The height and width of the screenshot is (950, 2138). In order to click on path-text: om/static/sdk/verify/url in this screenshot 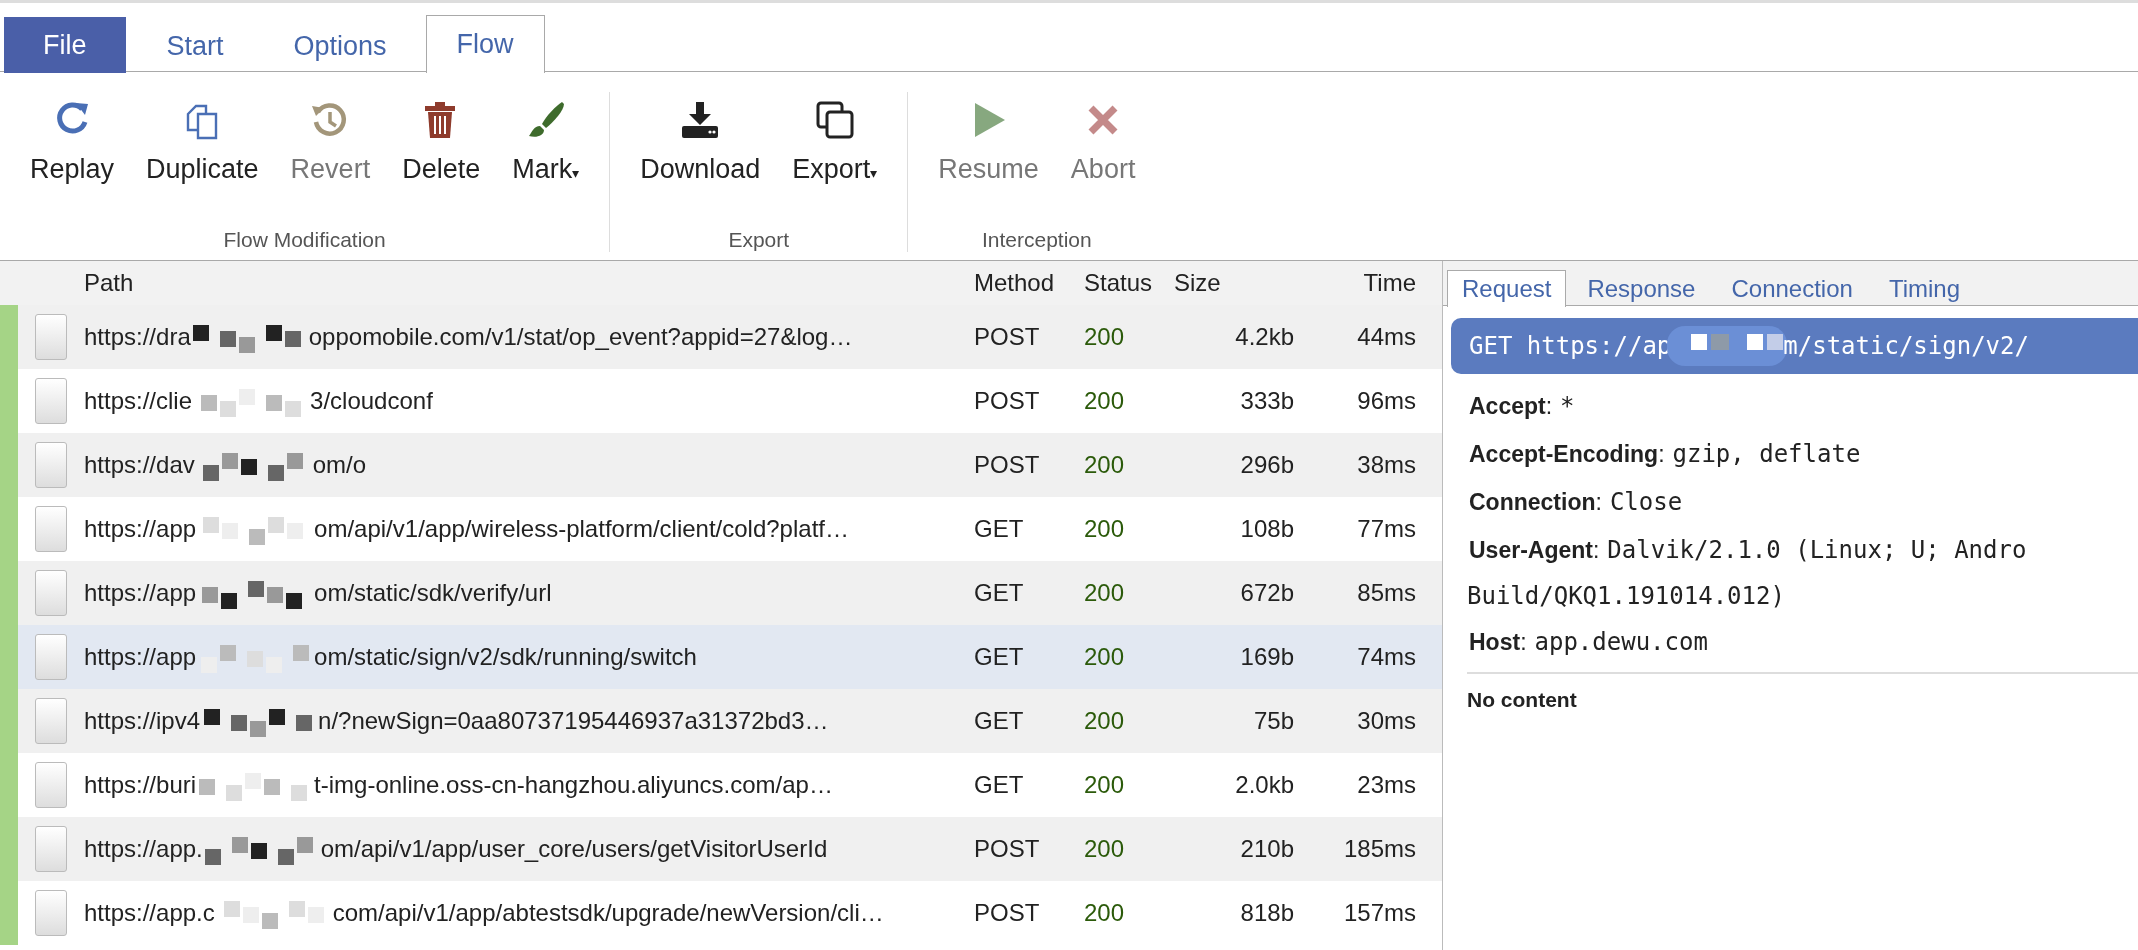, I will do `click(433, 593)`.